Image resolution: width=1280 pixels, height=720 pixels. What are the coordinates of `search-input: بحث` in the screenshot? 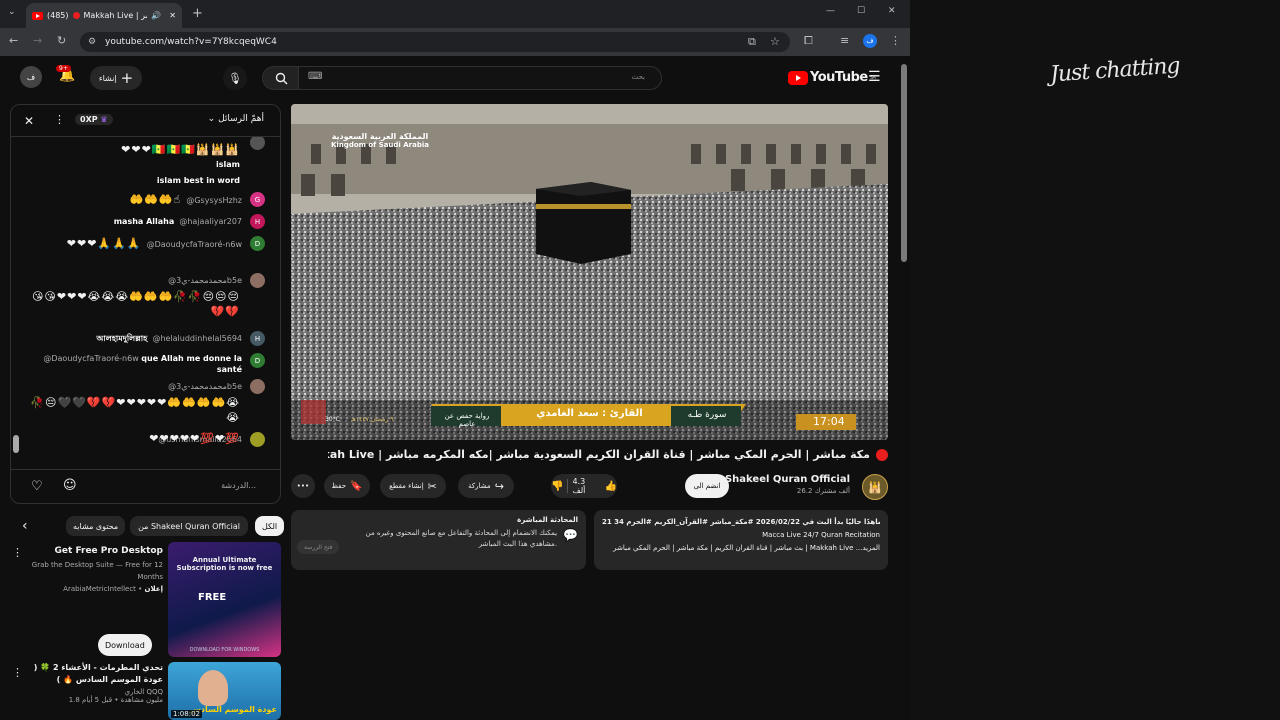 It's located at (480, 78).